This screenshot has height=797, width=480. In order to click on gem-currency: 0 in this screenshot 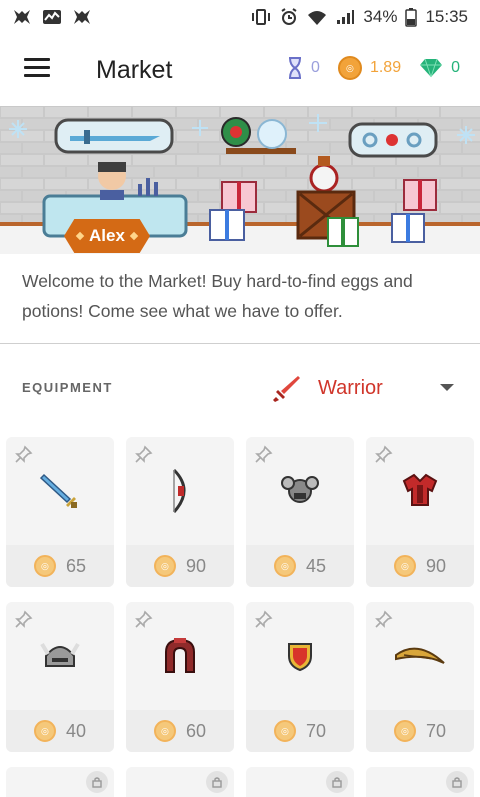, I will do `click(439, 68)`.